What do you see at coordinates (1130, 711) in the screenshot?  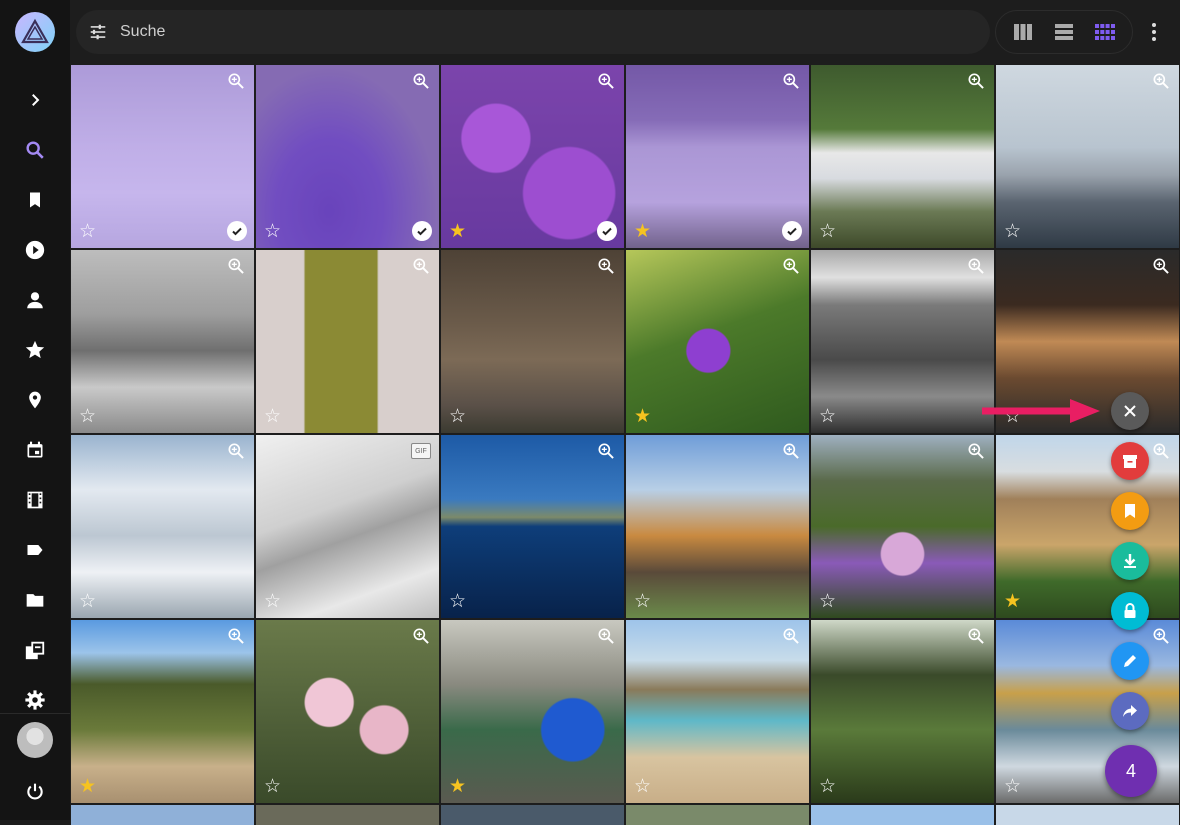 I see `share-button` at bounding box center [1130, 711].